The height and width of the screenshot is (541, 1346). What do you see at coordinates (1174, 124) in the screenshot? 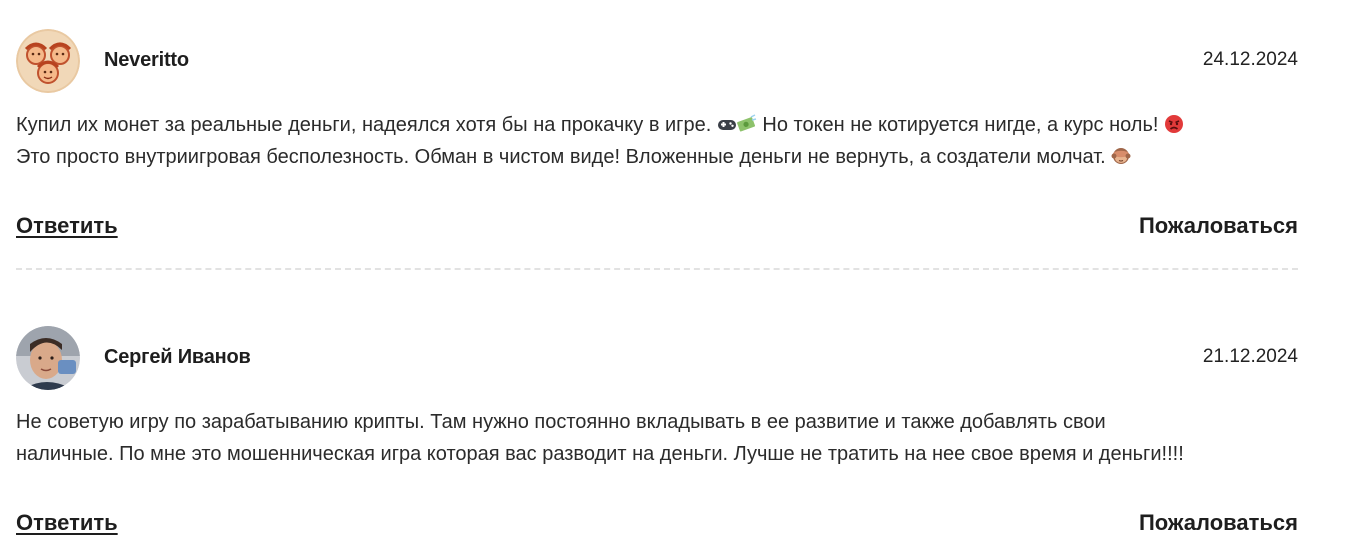
I see `angry-face-icon` at bounding box center [1174, 124].